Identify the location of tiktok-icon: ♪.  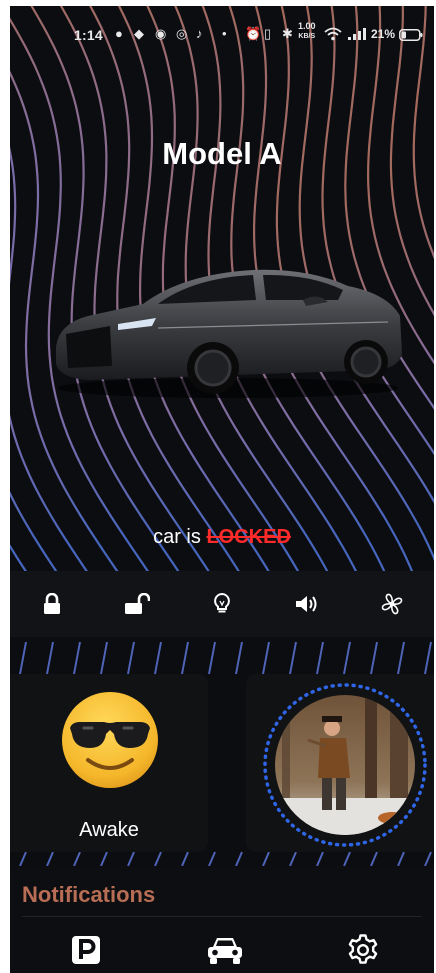
(199, 33).